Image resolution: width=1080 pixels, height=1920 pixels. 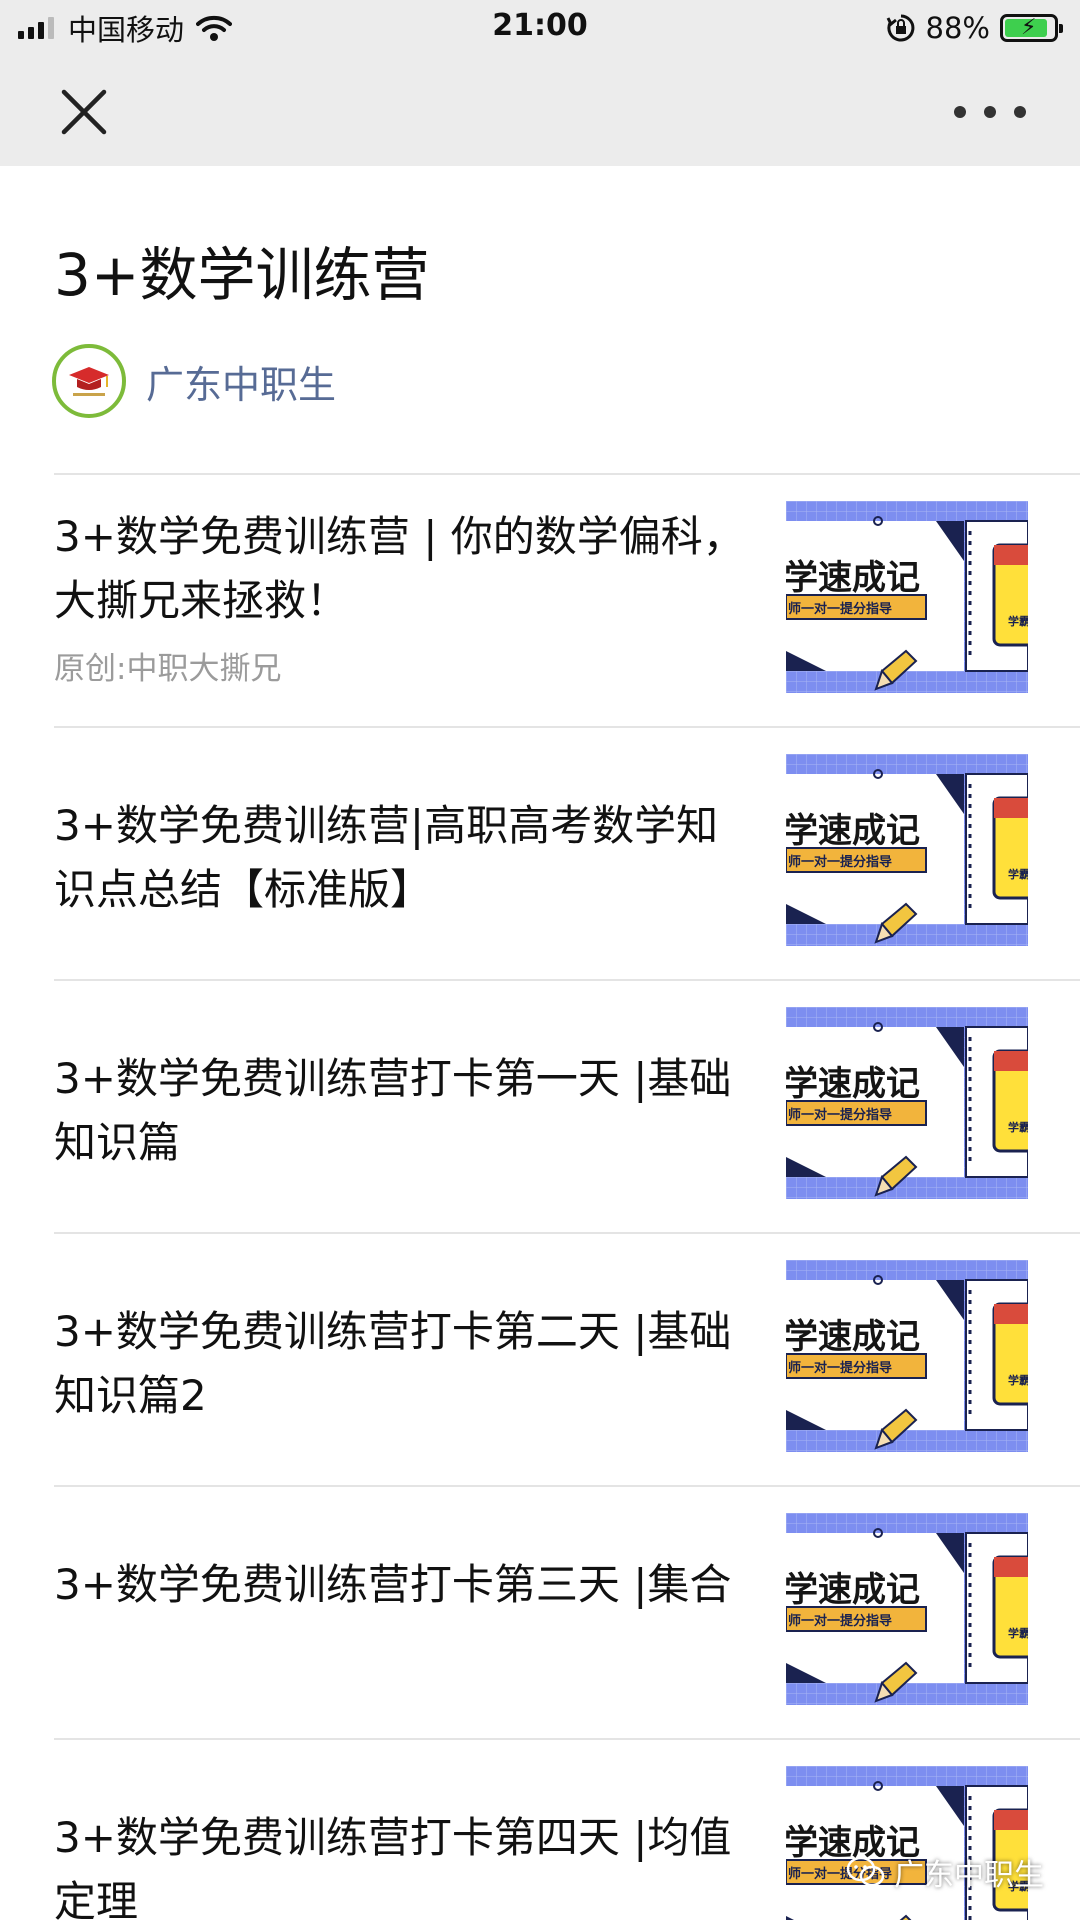 I want to click on watermark-text: 广东中职生, so click(x=969, y=1875).